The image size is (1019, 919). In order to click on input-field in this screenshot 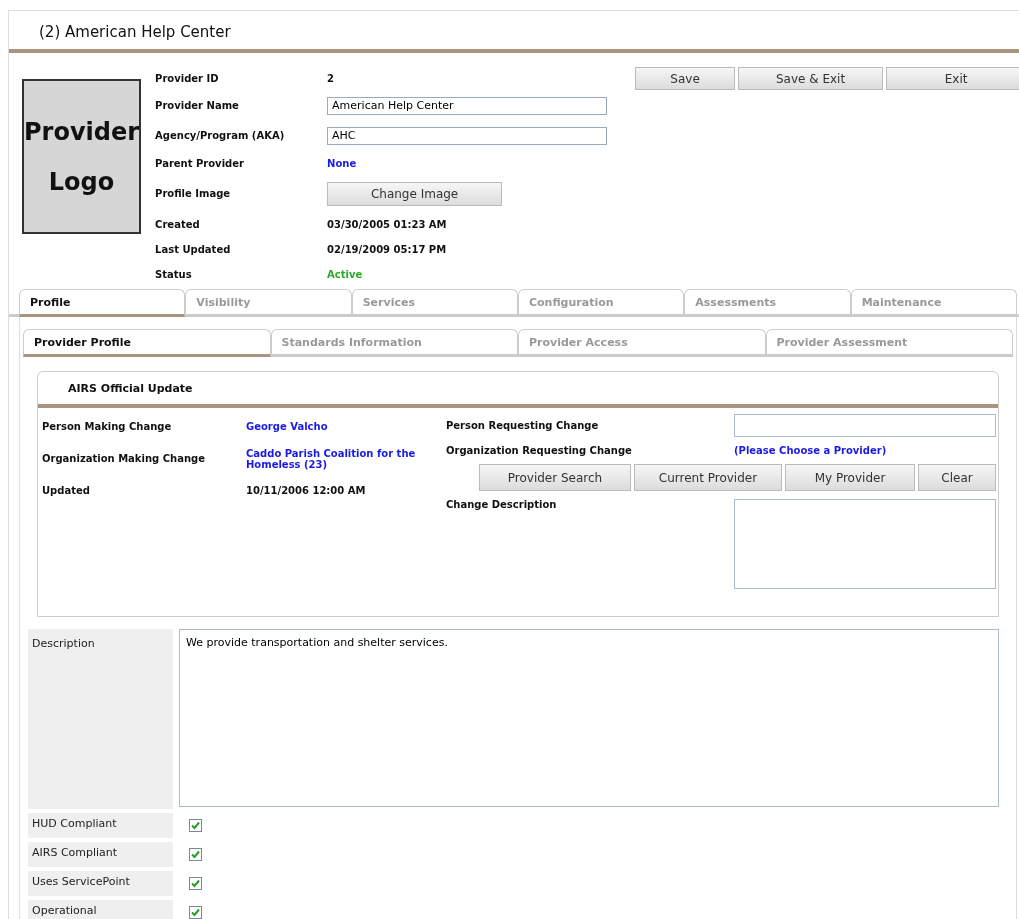, I will do `click(865, 425)`.